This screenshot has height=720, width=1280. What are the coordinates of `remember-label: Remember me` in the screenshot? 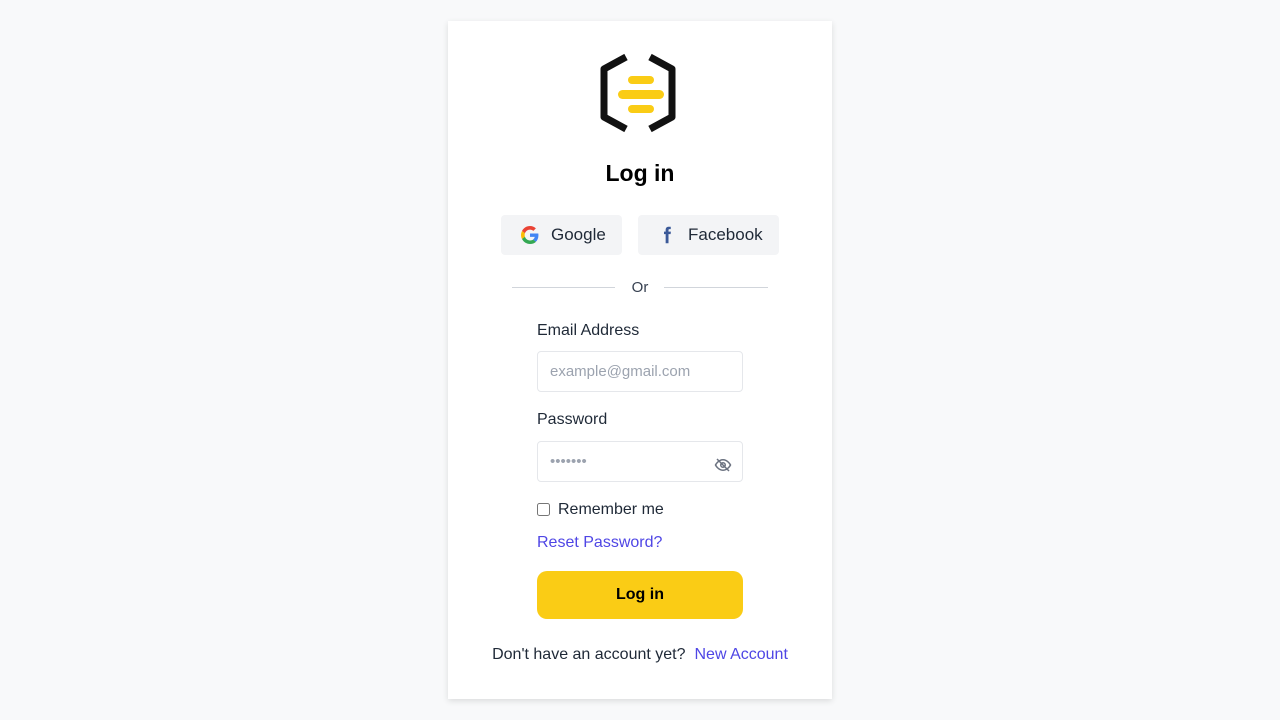 It's located at (611, 509).